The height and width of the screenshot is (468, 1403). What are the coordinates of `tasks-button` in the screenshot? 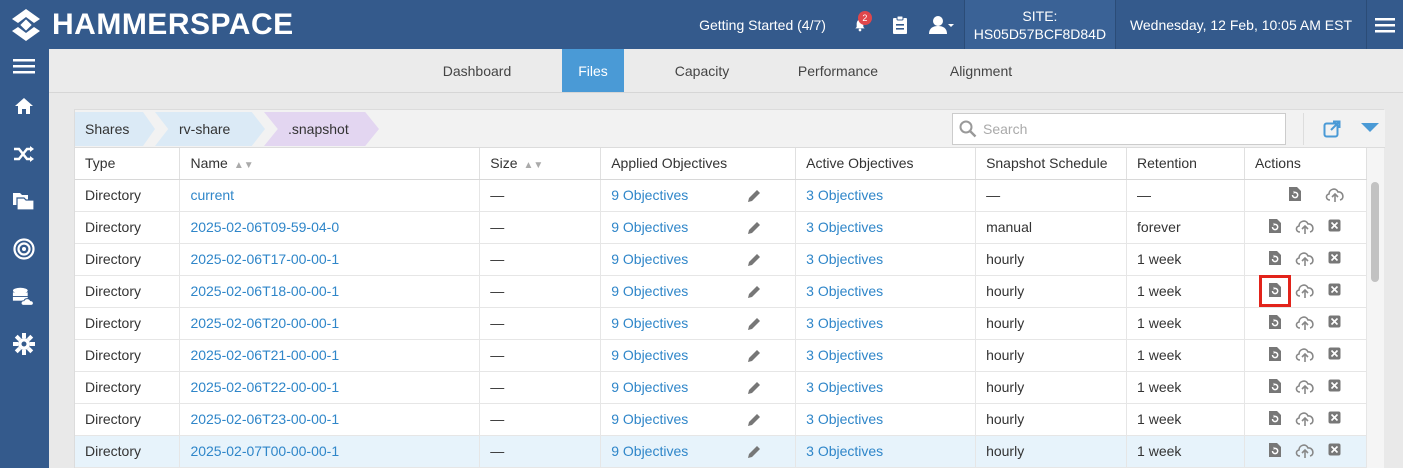 It's located at (900, 24).